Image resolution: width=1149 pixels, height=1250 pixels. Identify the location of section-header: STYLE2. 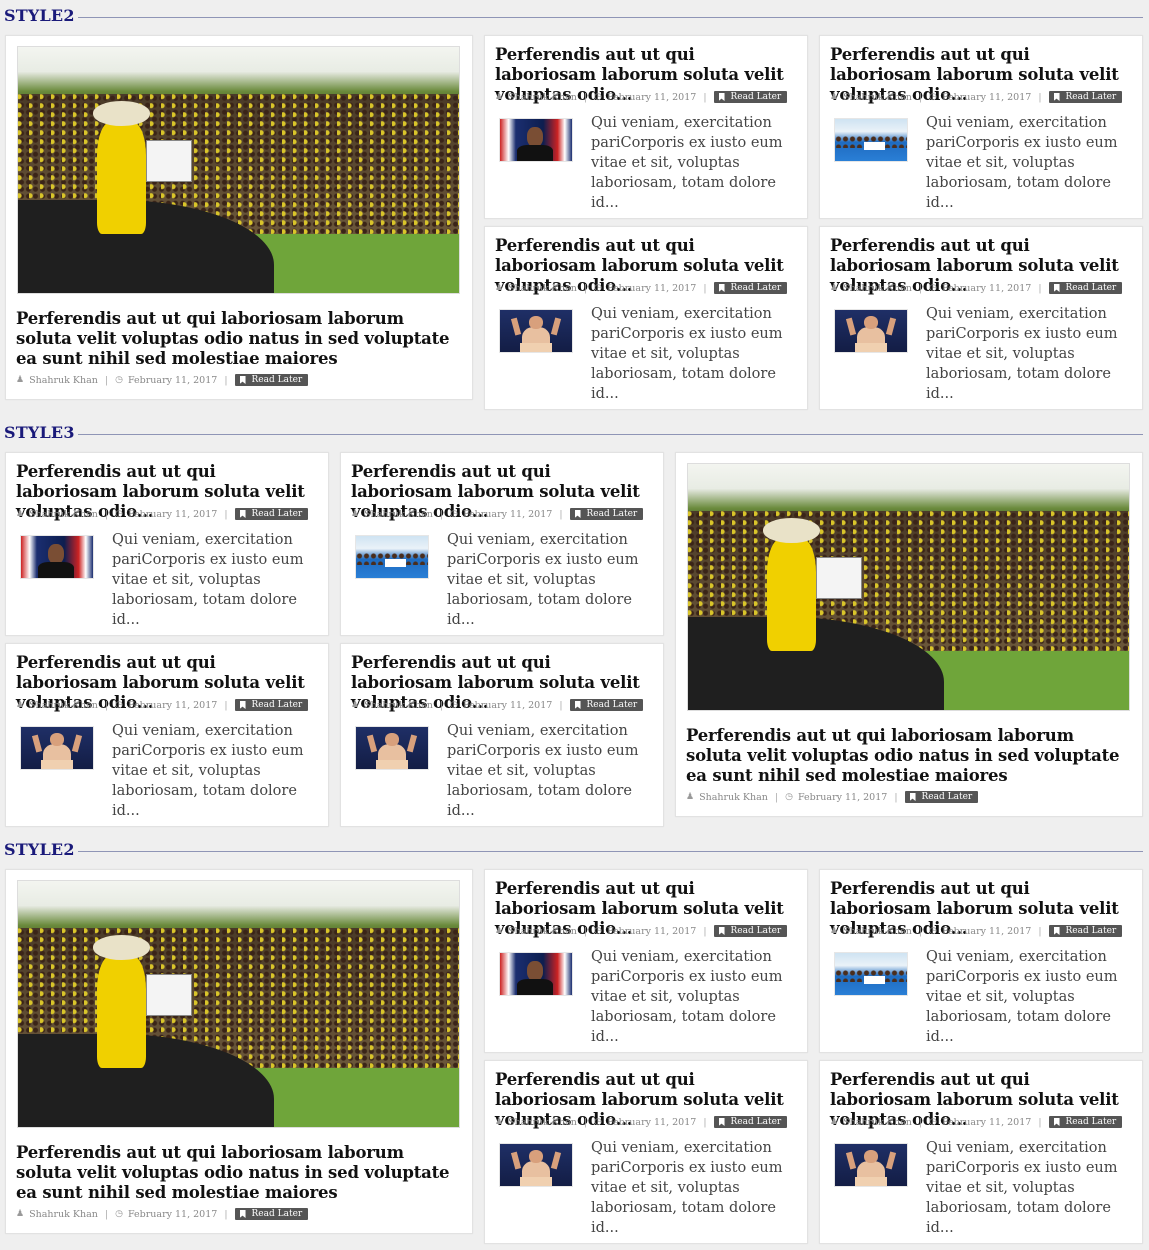
(574, 852).